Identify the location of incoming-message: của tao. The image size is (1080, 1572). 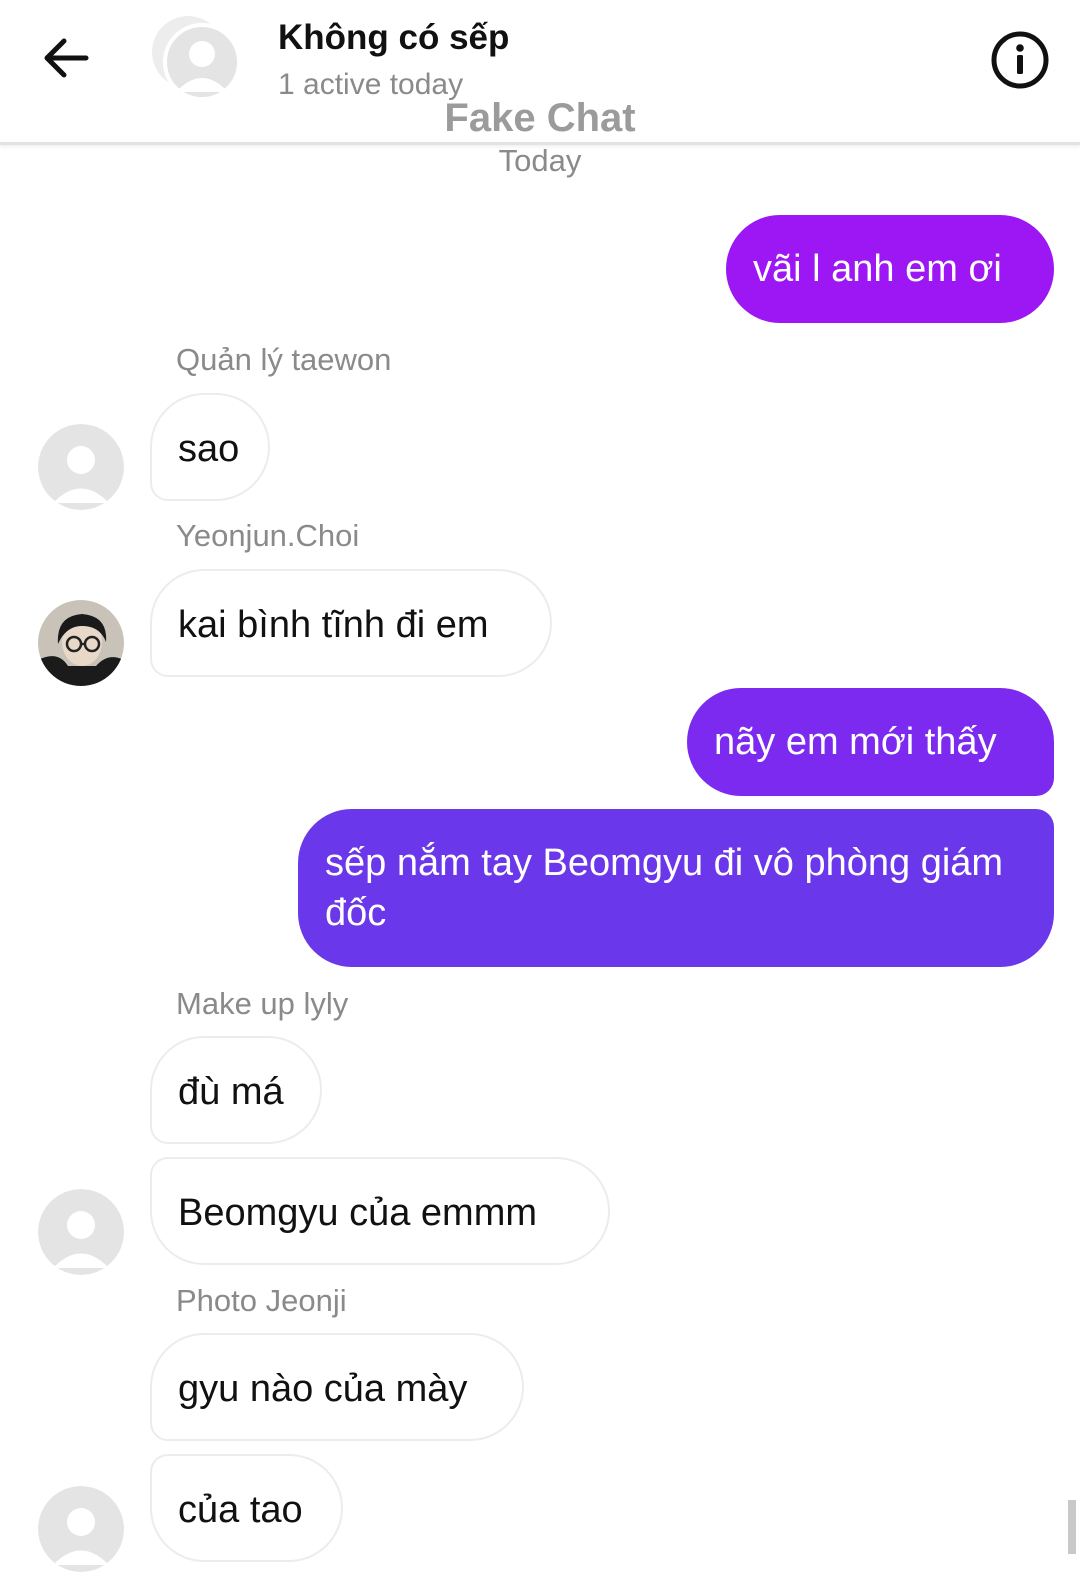
(246, 1508).